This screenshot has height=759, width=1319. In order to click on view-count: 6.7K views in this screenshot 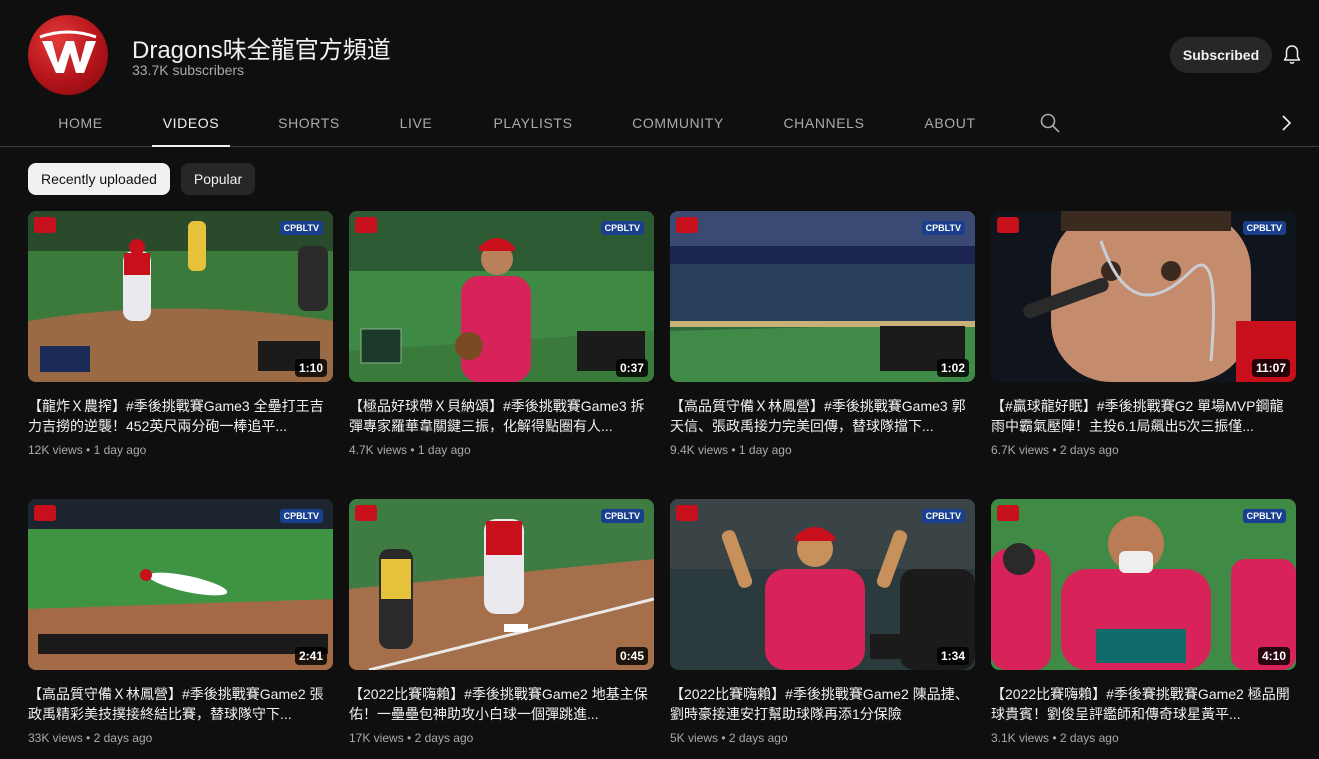, I will do `click(1020, 450)`.